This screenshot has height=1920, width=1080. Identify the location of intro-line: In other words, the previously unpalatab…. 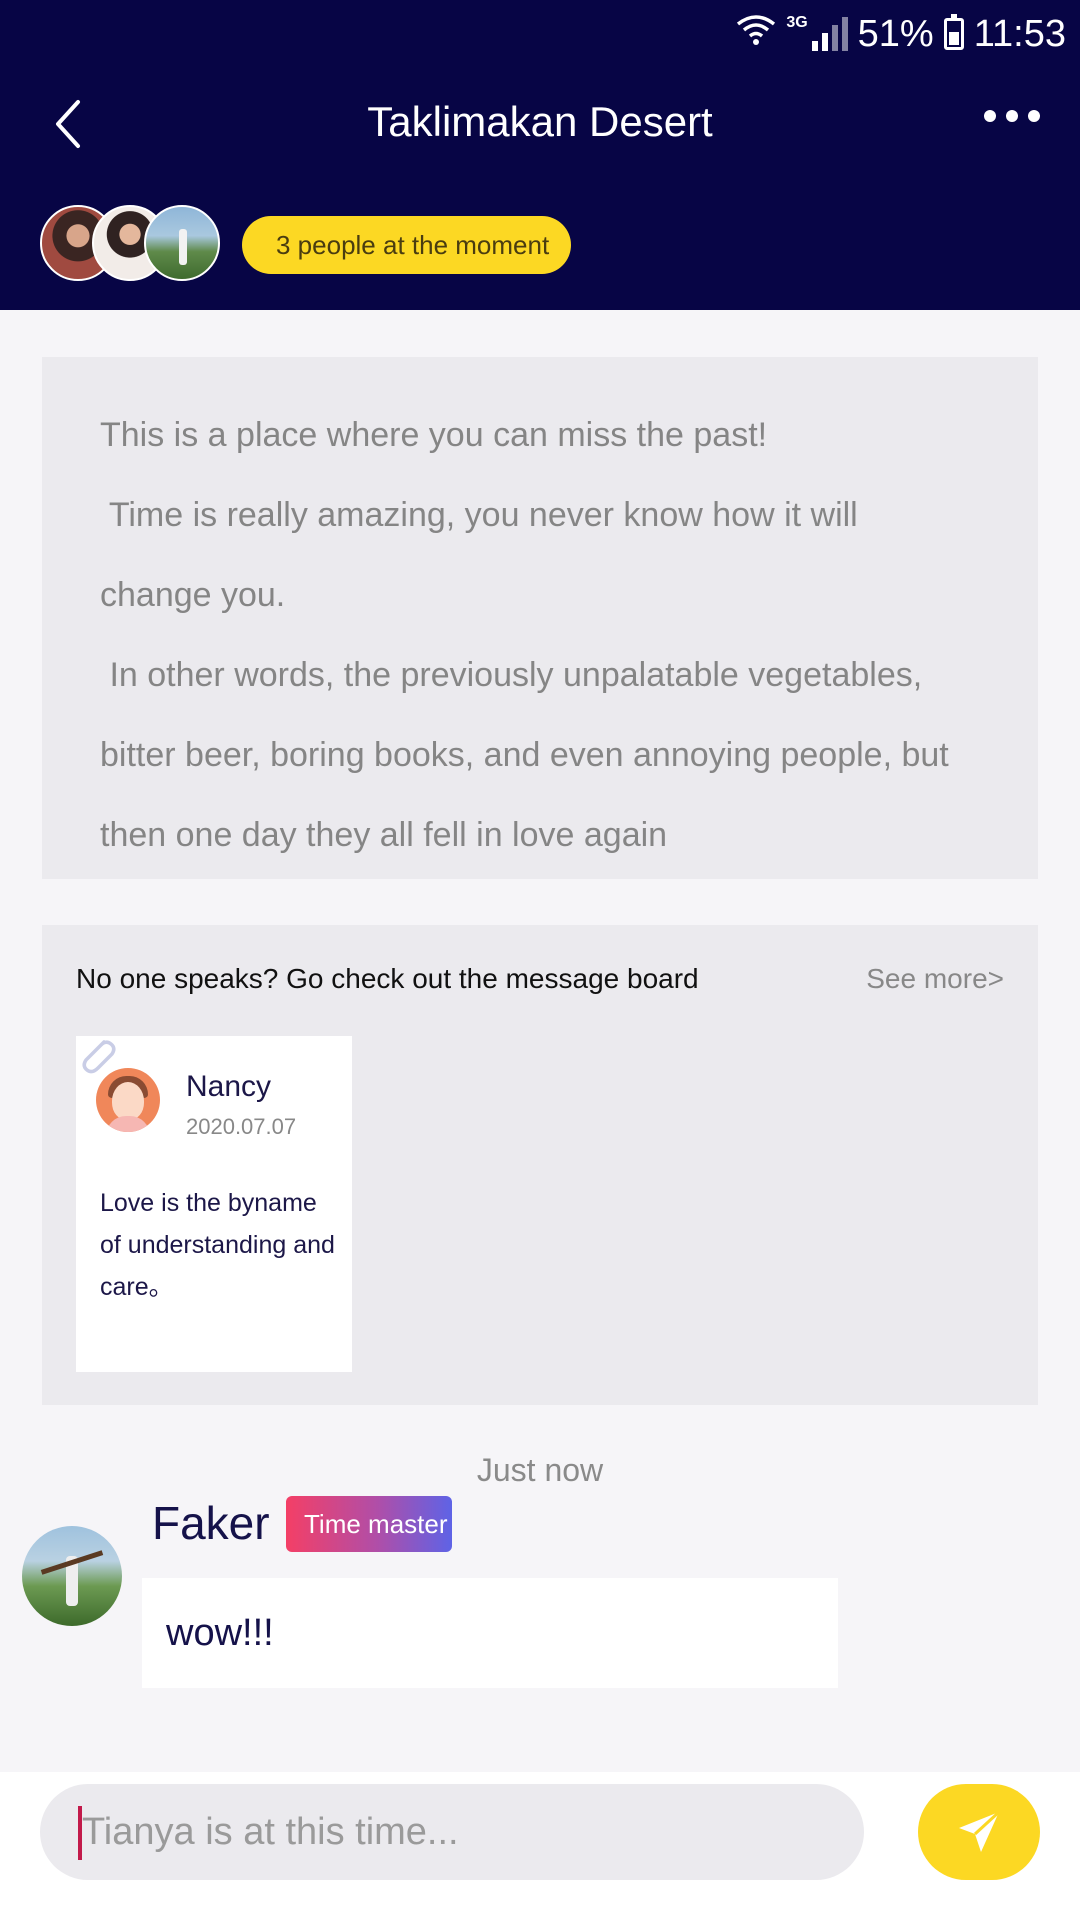
(511, 675).